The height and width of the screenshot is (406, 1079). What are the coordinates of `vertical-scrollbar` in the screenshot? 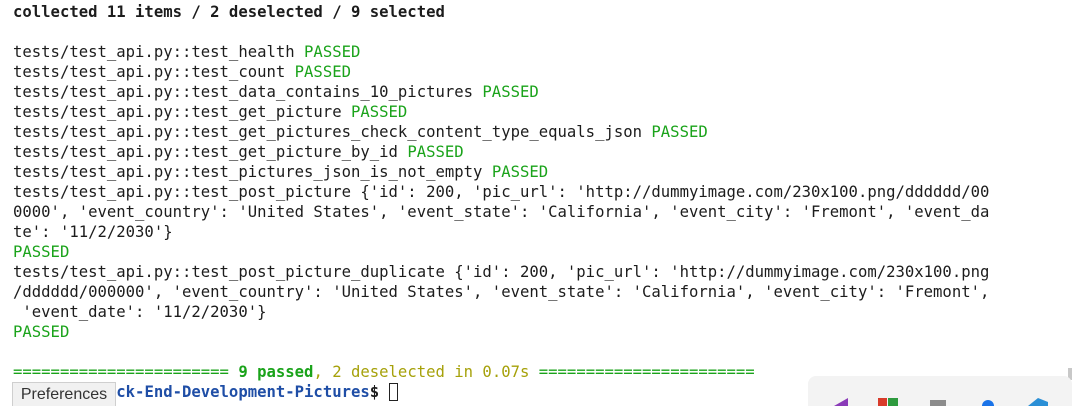 It's located at (1070, 203).